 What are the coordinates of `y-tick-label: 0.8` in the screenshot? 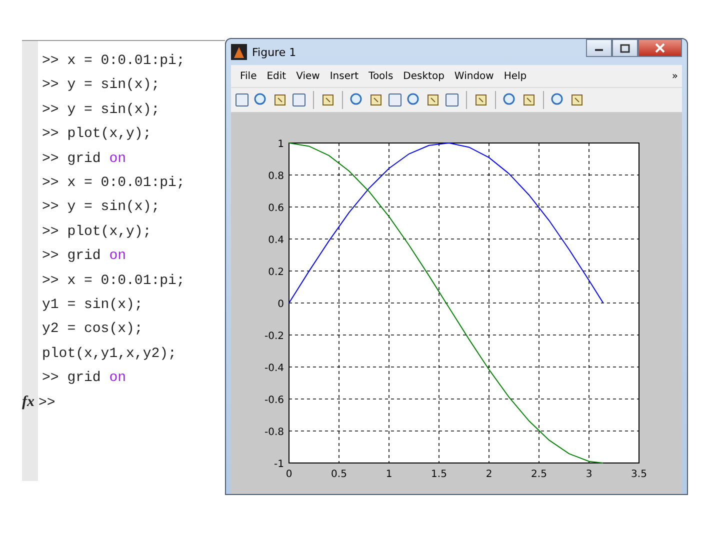 It's located at (276, 176).